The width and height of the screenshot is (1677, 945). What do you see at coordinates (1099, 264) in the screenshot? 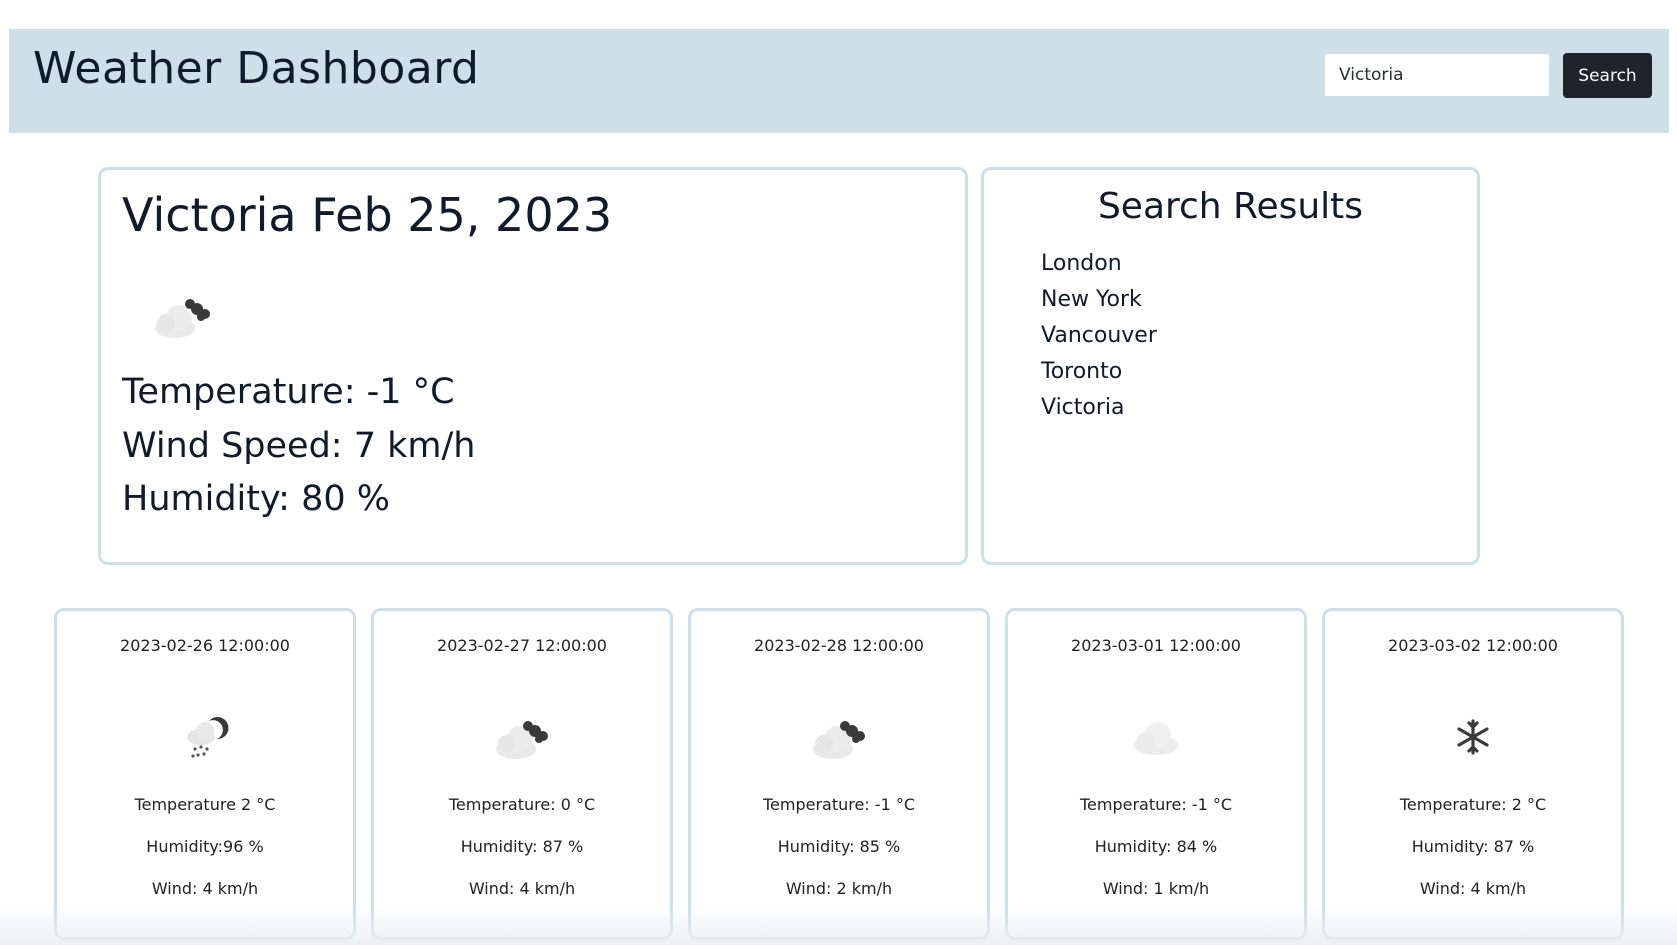
I see `search-result-item: London` at bounding box center [1099, 264].